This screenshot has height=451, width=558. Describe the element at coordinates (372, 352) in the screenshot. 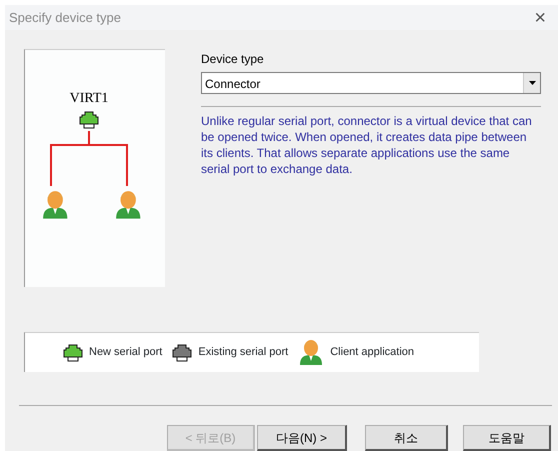

I see `legend-label: Client application` at that location.